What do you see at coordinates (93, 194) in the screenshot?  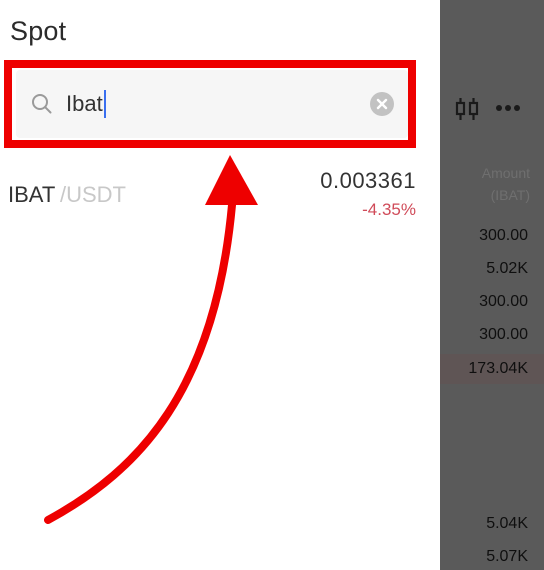 I see `pair-quote-symbol: /USDT` at bounding box center [93, 194].